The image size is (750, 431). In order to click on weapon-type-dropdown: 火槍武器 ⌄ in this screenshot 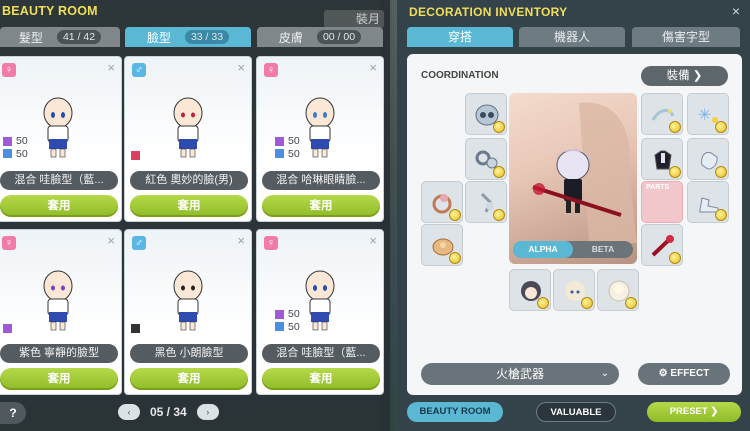, I will do `click(520, 374)`.